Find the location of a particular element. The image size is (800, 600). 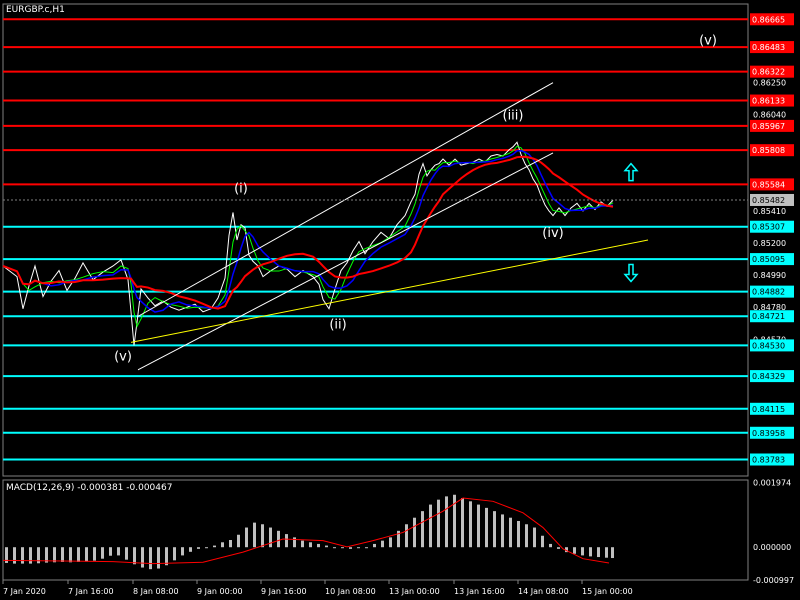

price-tag-label: 0.83783 is located at coordinates (768, 460).